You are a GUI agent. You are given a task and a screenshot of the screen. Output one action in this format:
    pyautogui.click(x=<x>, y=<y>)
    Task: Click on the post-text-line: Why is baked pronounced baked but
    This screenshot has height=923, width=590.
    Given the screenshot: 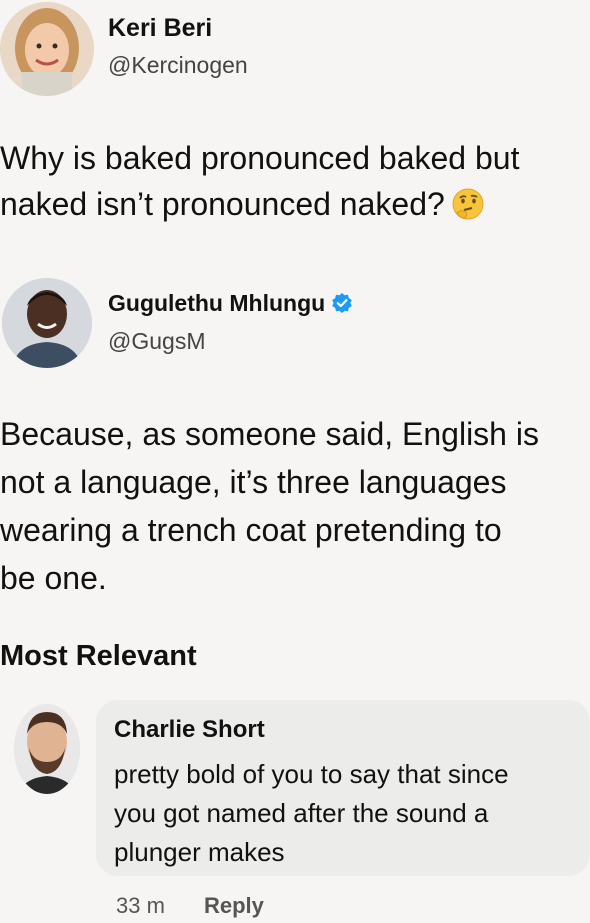 What is the action you would take?
    pyautogui.click(x=260, y=158)
    